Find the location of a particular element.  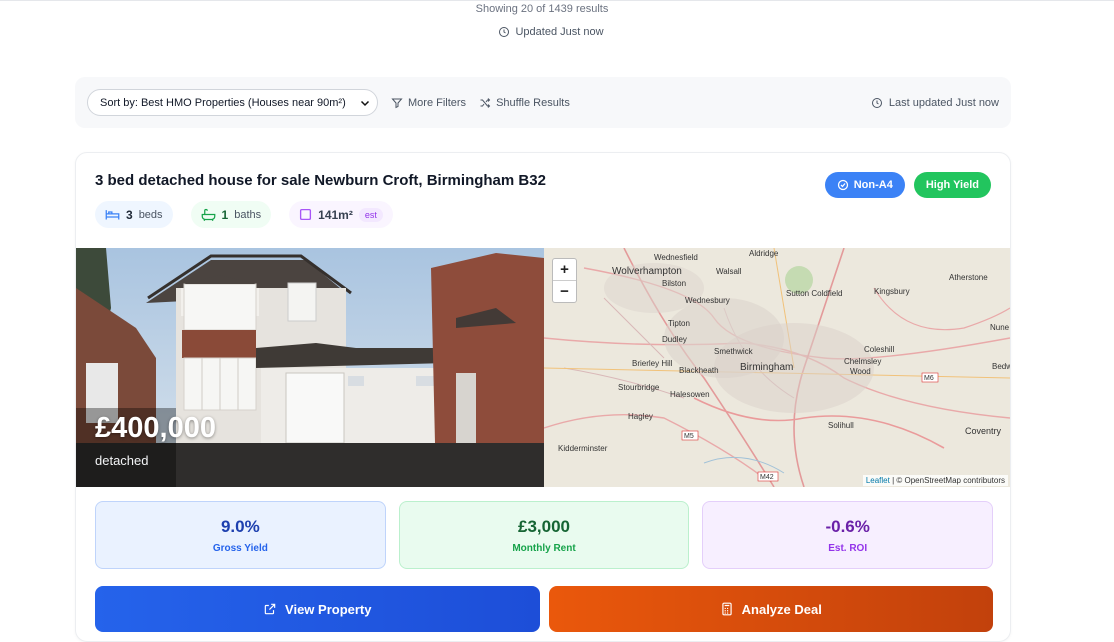

bath-icon is located at coordinates (208, 214).